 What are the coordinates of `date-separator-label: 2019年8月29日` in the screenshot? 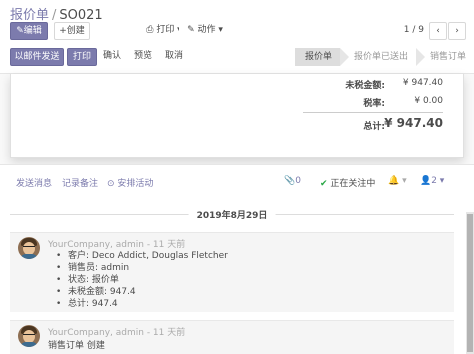 It's located at (232, 214).